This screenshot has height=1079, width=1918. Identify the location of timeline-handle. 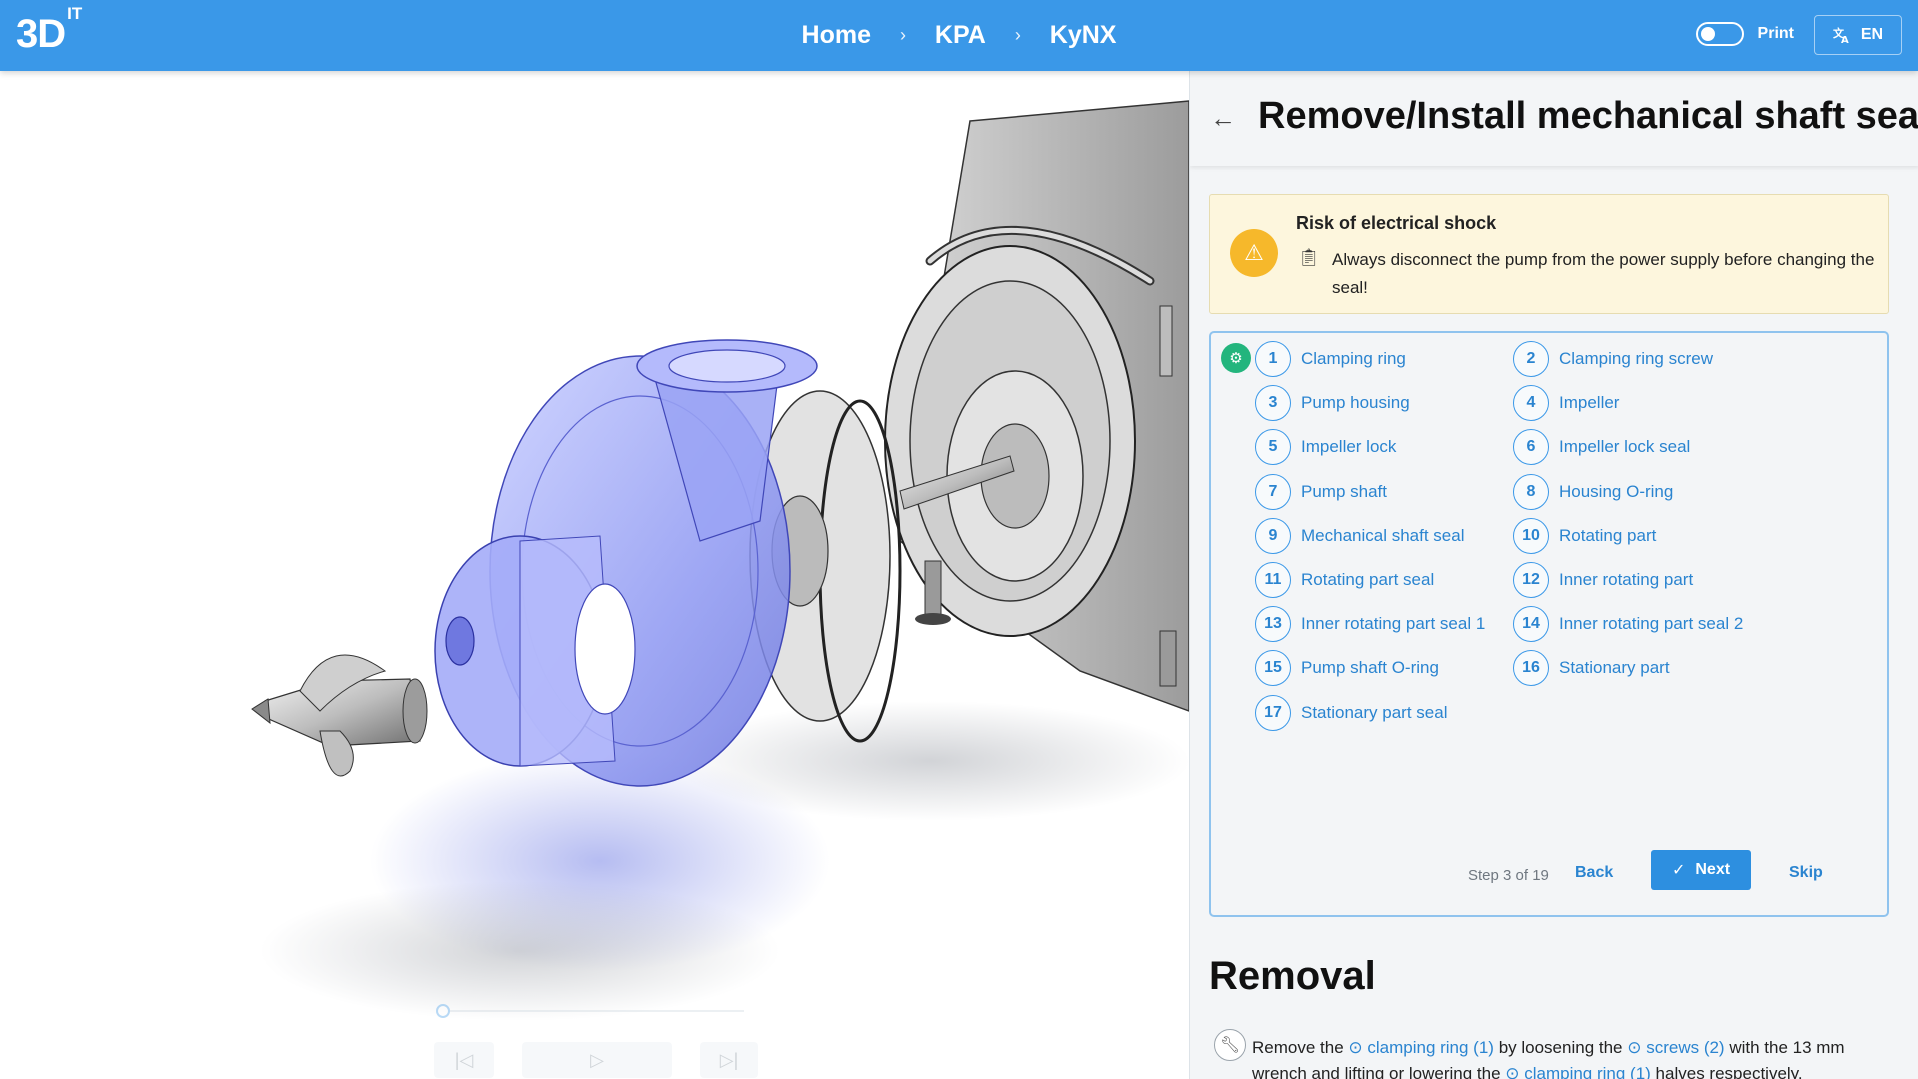
(443, 1011).